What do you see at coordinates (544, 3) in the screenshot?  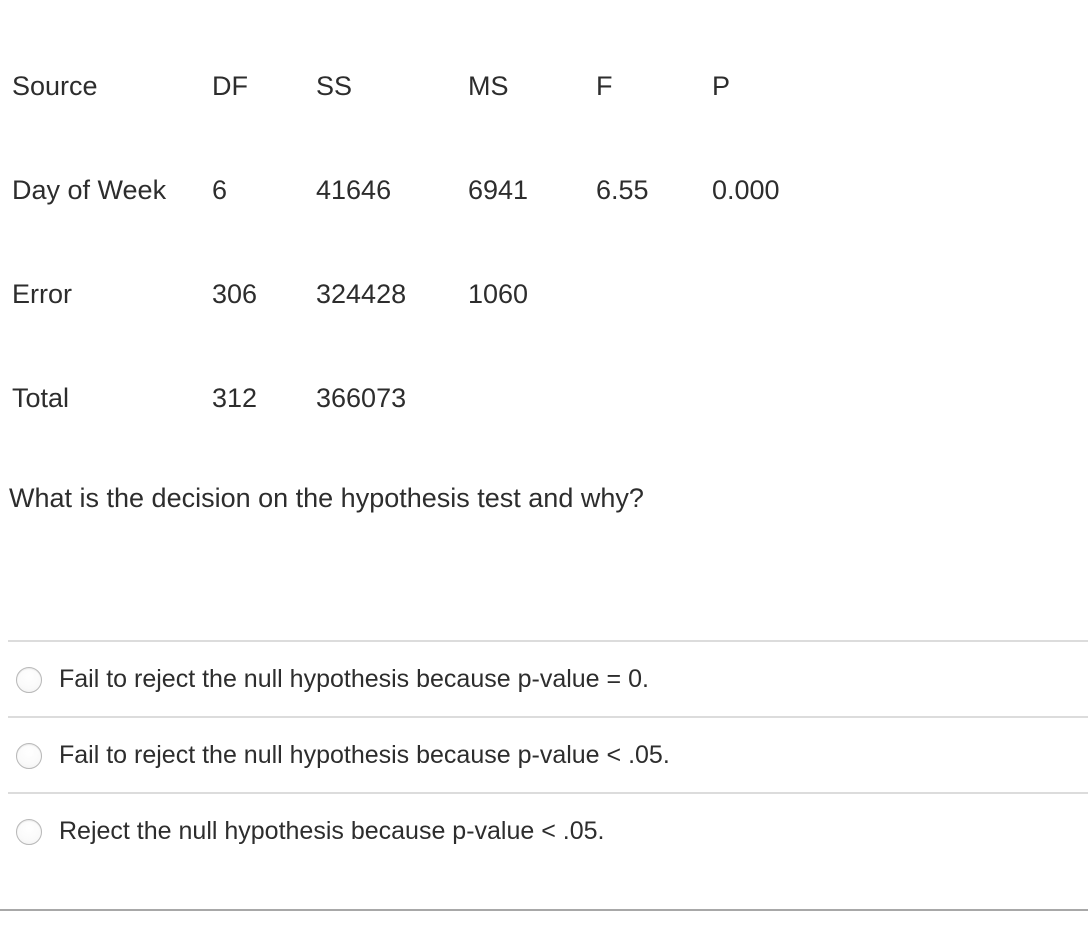 I see `previous-text-cutoff` at bounding box center [544, 3].